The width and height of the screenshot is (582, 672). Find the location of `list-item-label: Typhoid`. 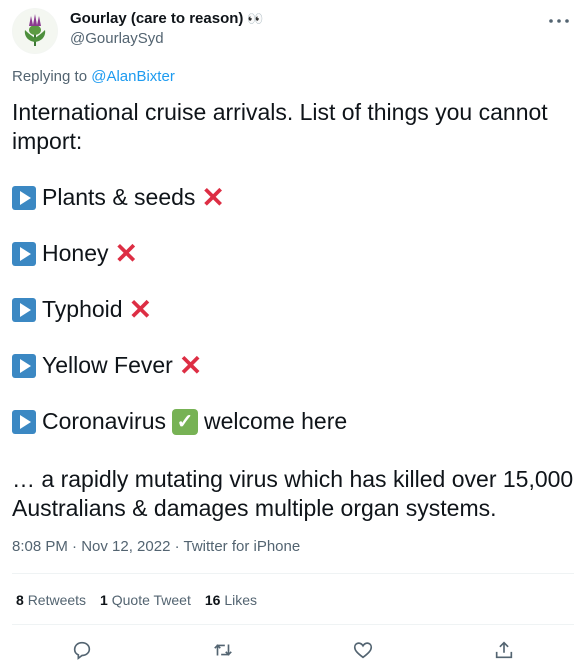

list-item-label: Typhoid is located at coordinates (82, 309).